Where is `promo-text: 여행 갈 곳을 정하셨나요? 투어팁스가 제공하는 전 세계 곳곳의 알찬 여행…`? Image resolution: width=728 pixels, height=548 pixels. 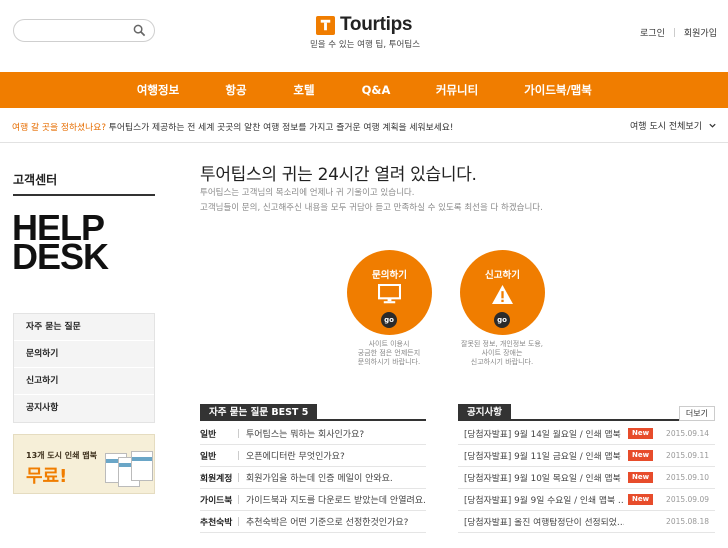
promo-text: 여행 갈 곳을 정하셨나요? 투어팁스가 제공하는 전 세계 곳곳의 알찬 여행… is located at coordinates (232, 126).